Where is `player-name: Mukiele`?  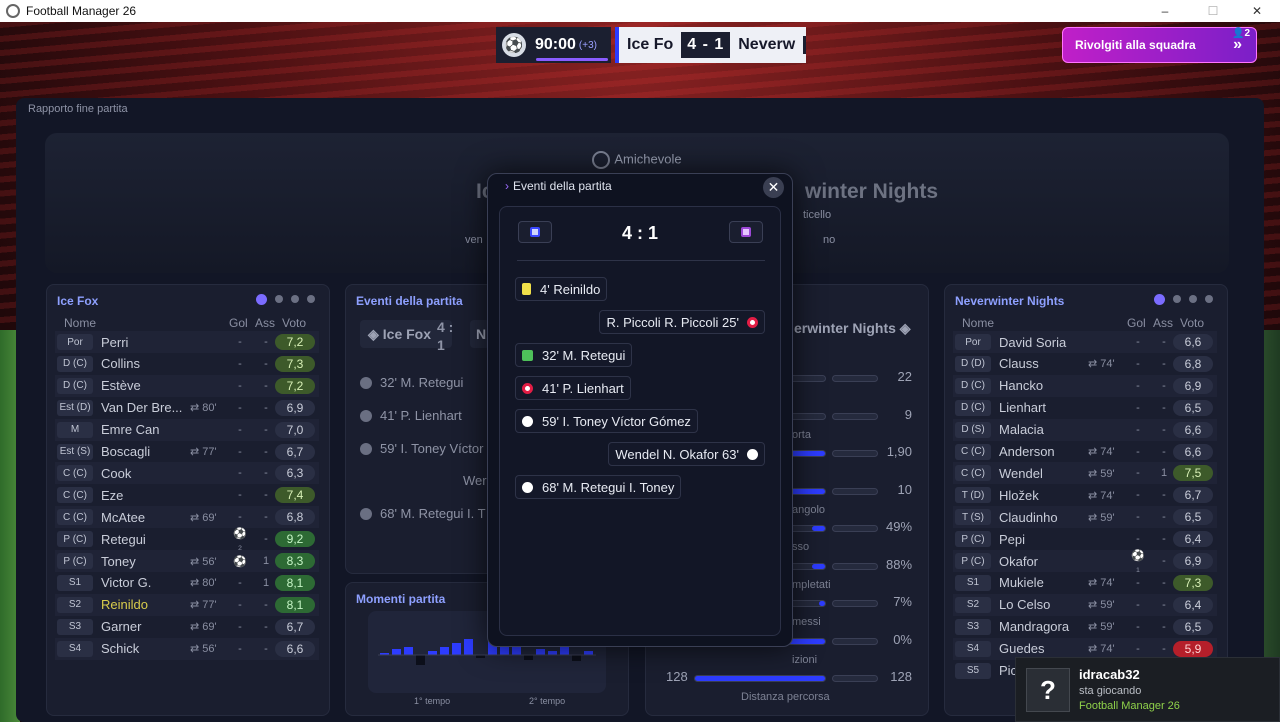
player-name: Mukiele is located at coordinates (1021, 582).